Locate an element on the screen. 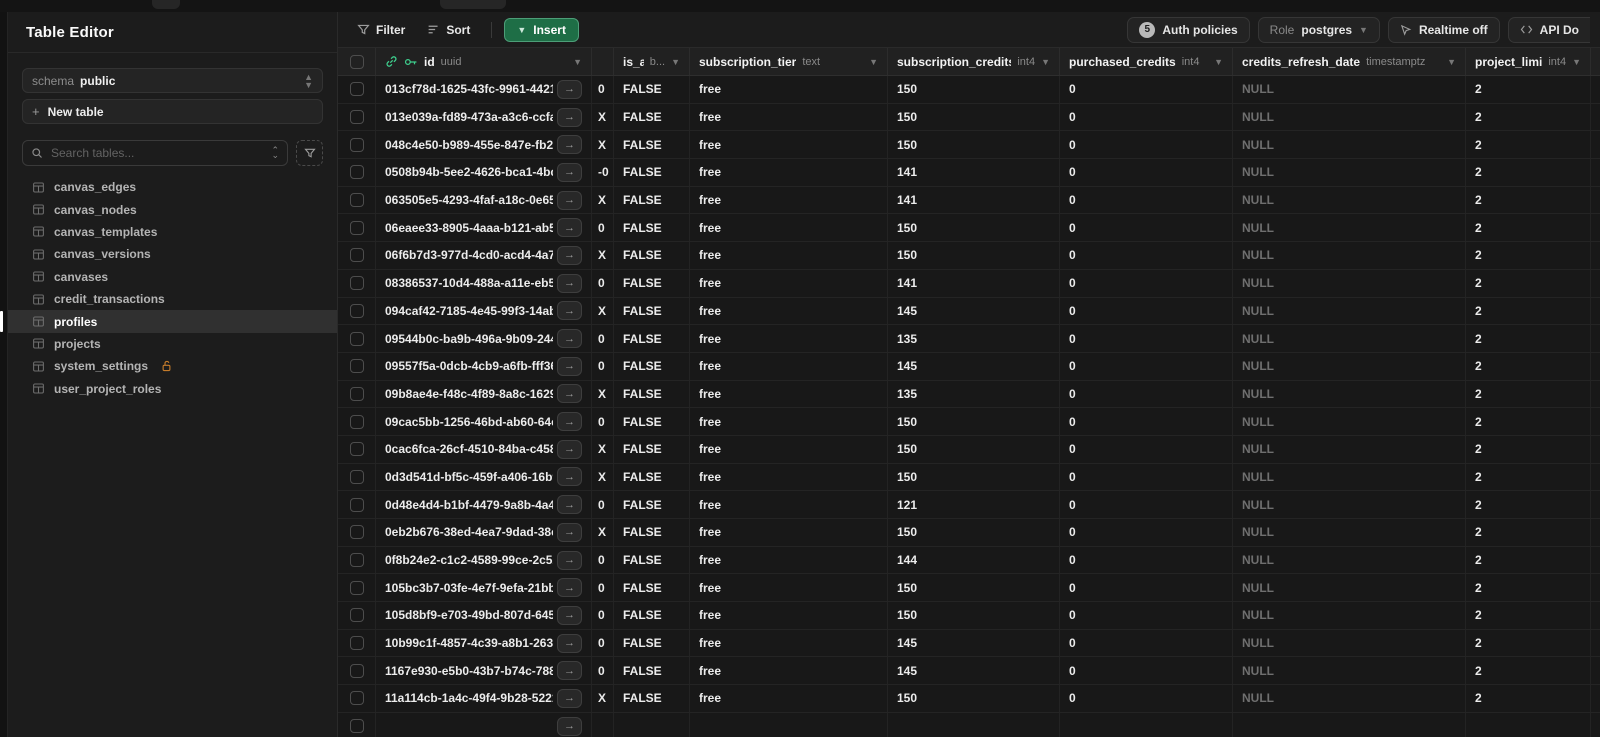 Image resolution: width=1600 pixels, height=737 pixels. cell-id: 10b99c1f-4857-4c39-a8b1-263b8... → is located at coordinates (484, 643).